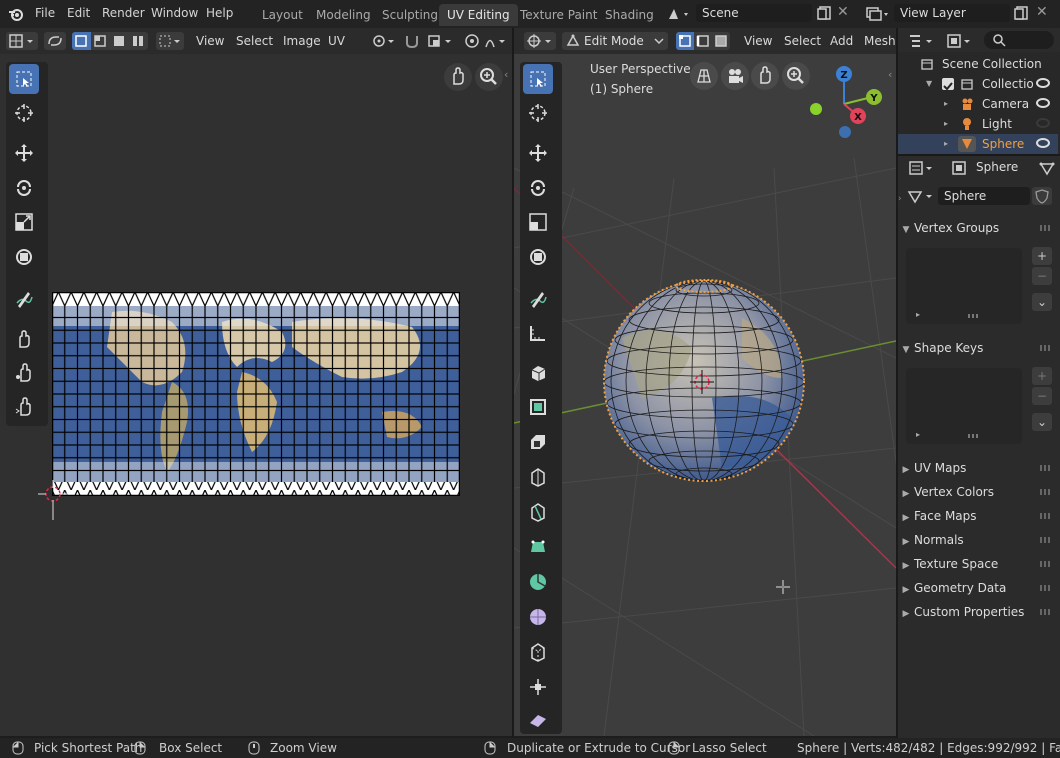 The image size is (1060, 758). What do you see at coordinates (538, 79) in the screenshot?
I see `viewport-select-box-icon` at bounding box center [538, 79].